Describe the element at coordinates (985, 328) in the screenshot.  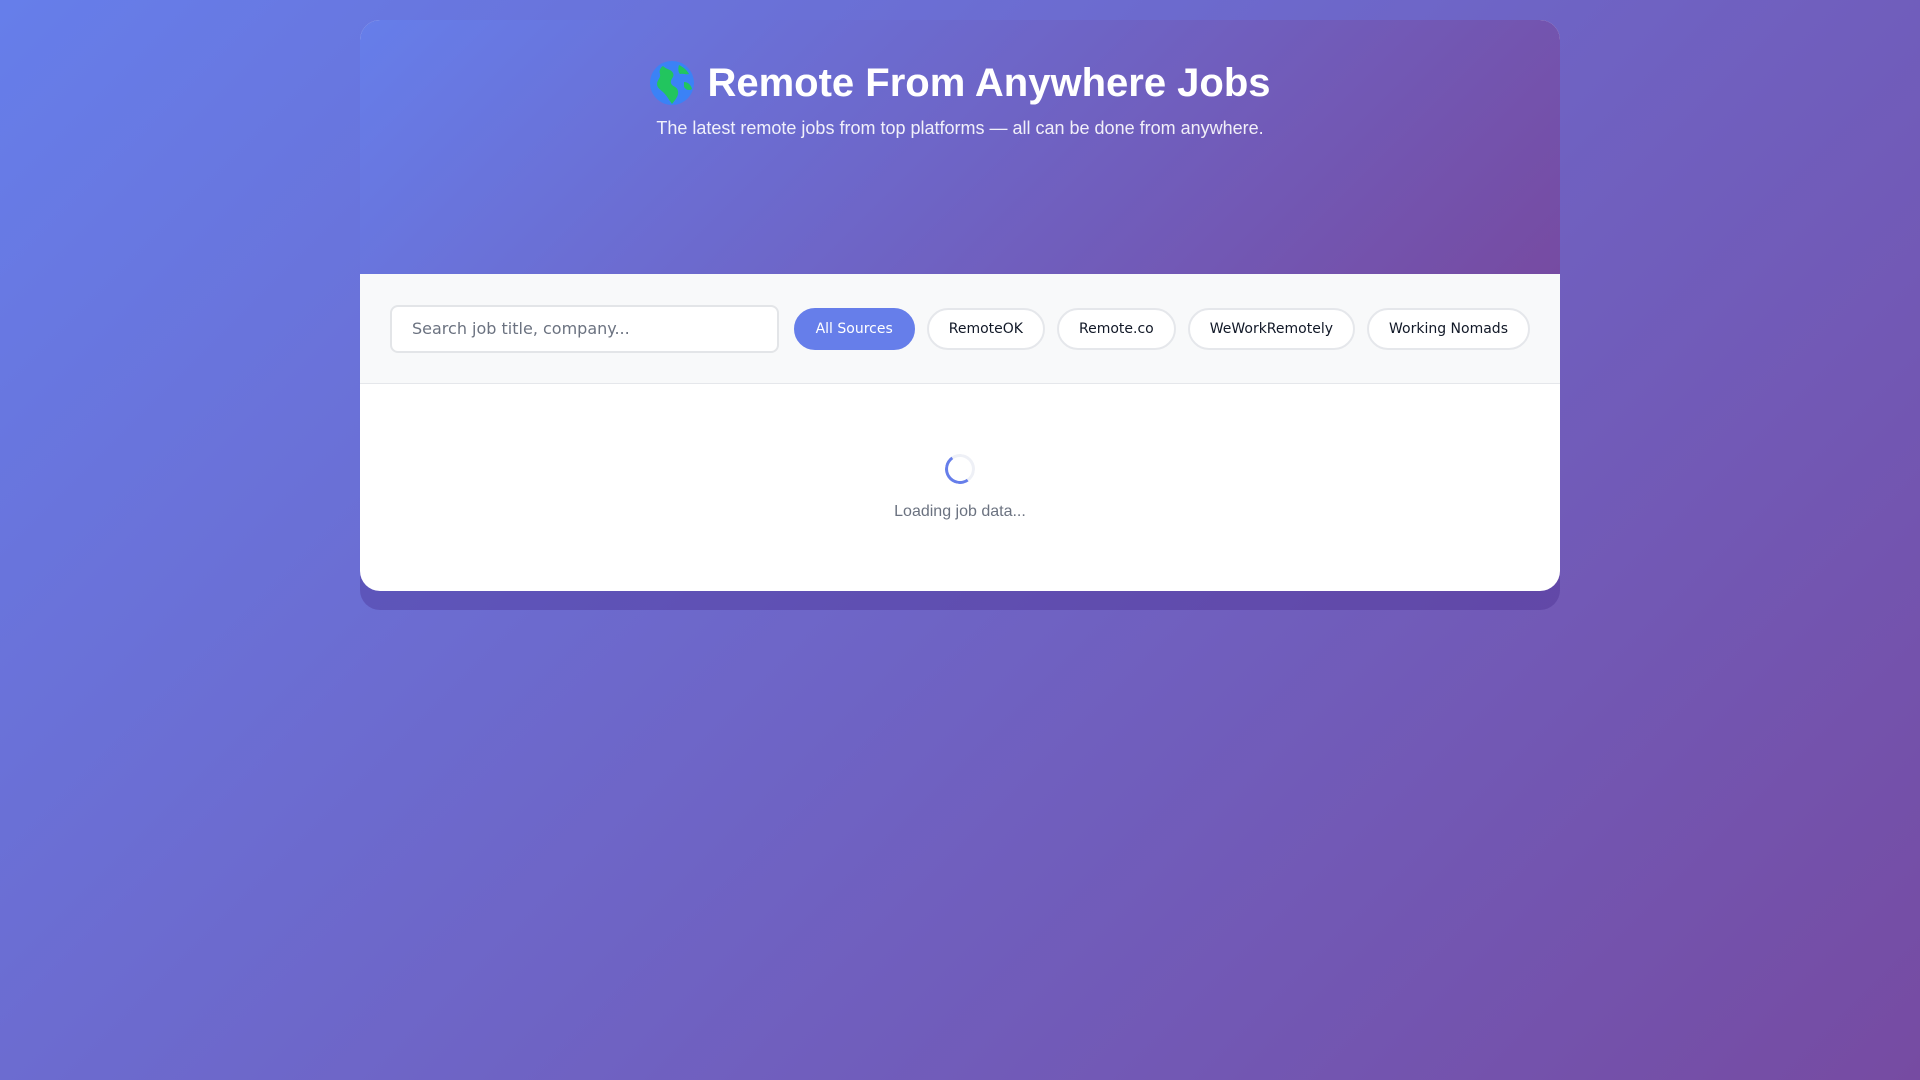
I see `filter-remoteok-button: RemoteOK` at that location.